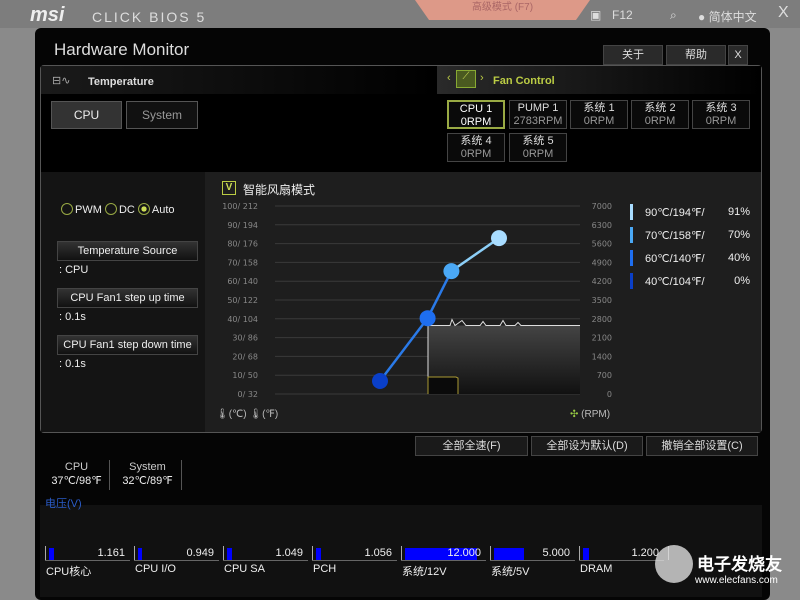  Describe the element at coordinates (673, 15) in the screenshot. I see `search-icon: ⌕` at that location.